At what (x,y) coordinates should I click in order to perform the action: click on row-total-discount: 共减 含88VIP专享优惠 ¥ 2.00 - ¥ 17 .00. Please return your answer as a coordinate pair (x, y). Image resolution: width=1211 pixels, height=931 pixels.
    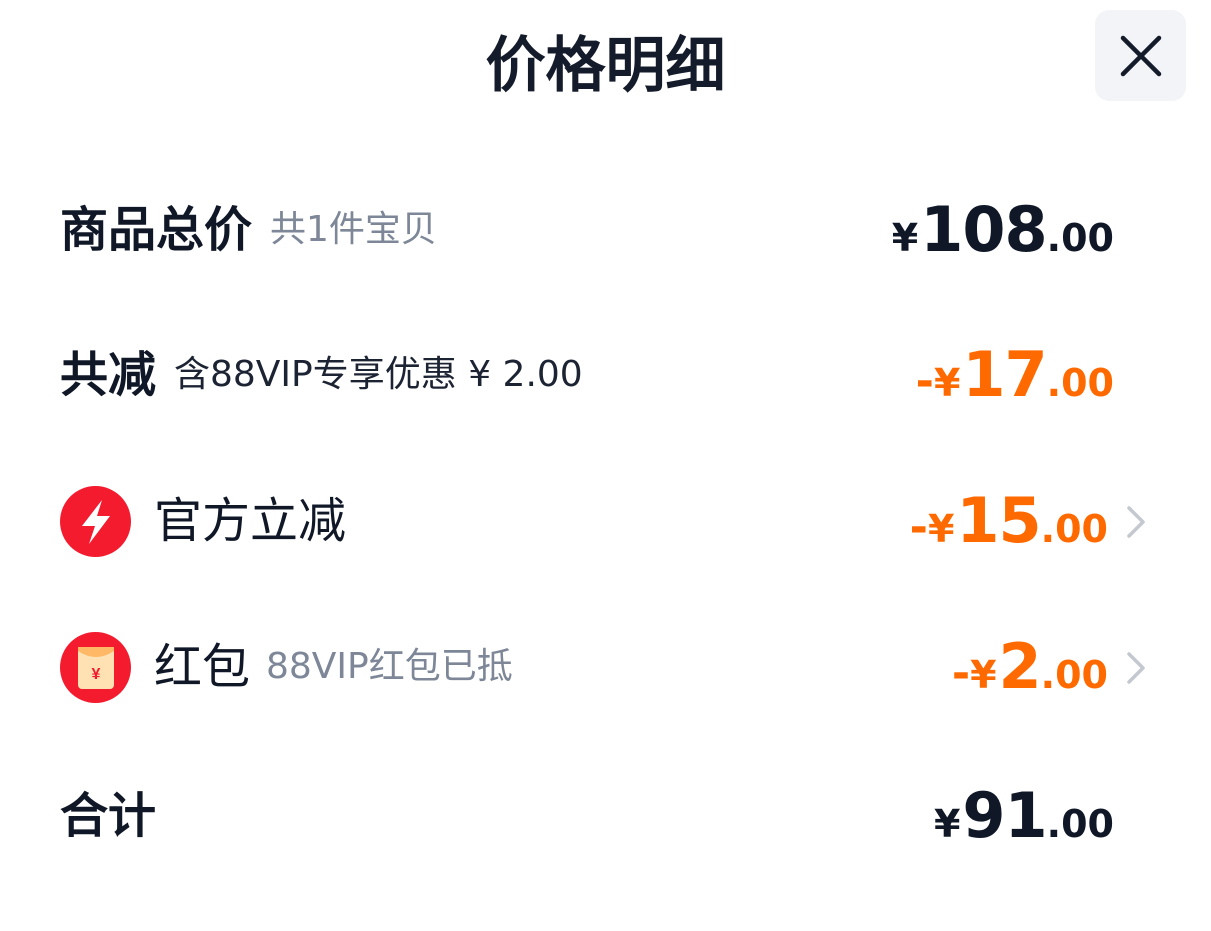
    Looking at the image, I should click on (635, 375).